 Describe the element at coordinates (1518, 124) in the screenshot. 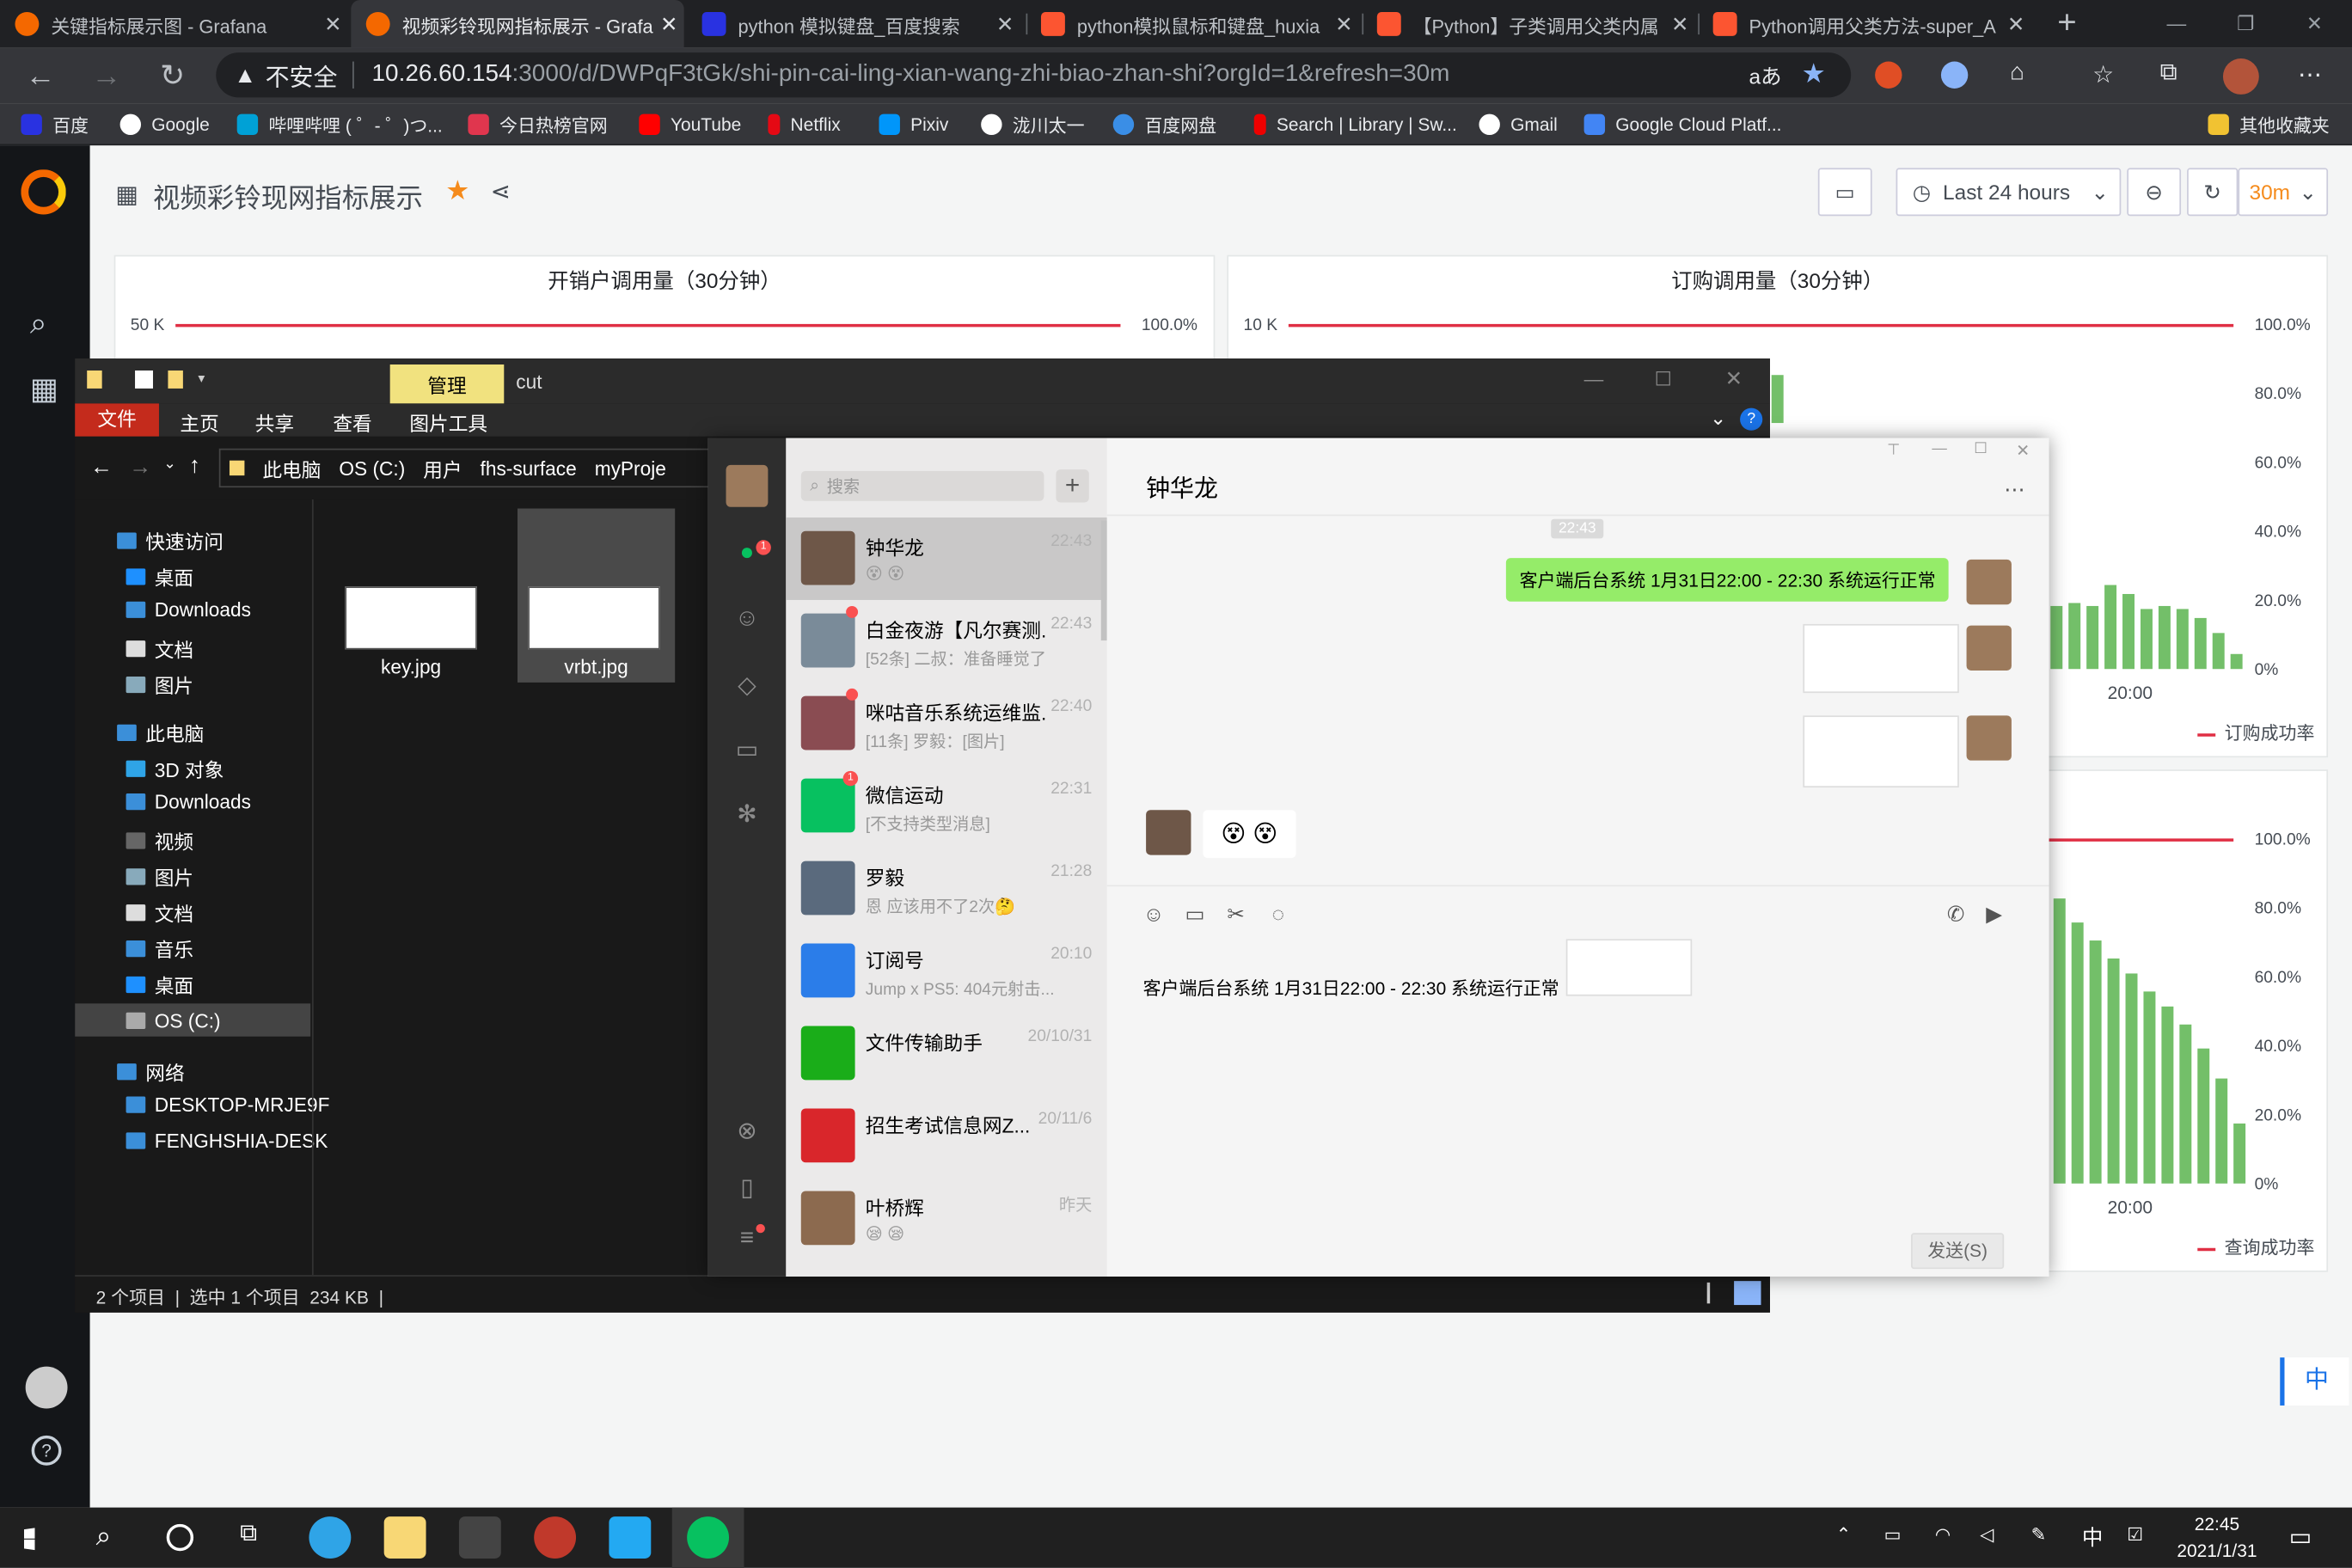

I see `bookmark-item: Gmail` at that location.